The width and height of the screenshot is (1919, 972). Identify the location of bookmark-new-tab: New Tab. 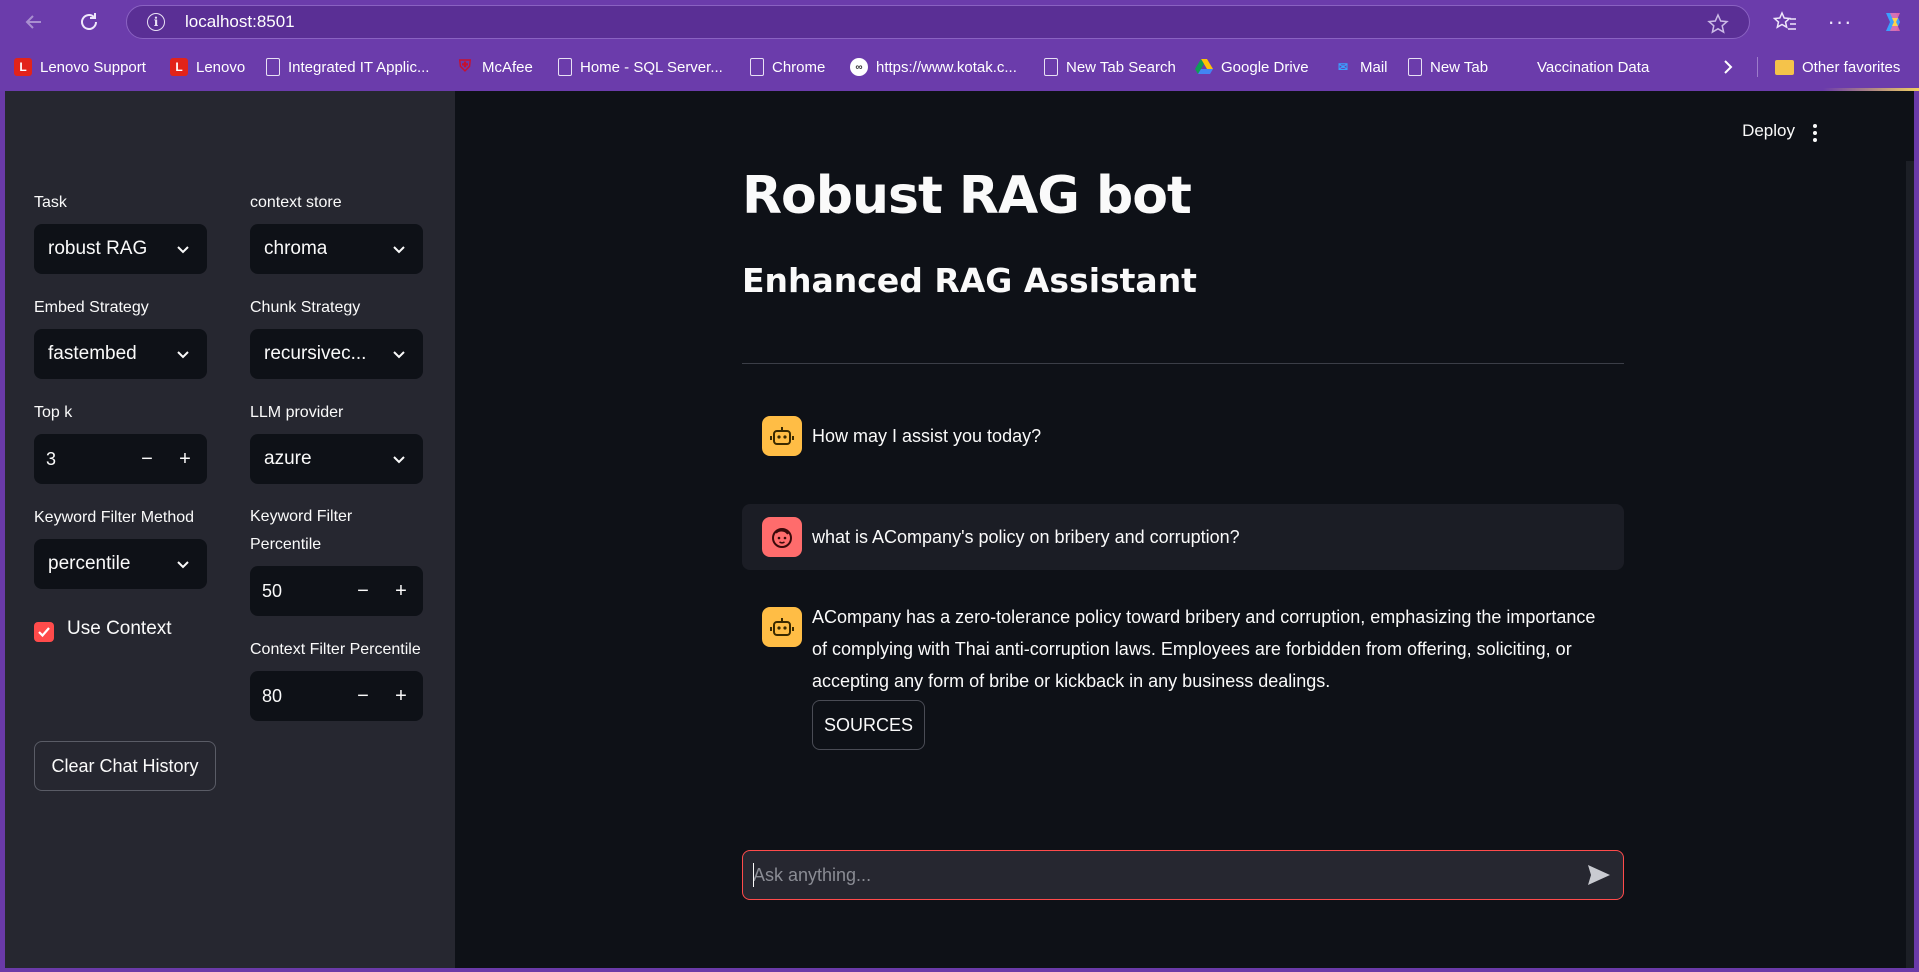
(1448, 67).